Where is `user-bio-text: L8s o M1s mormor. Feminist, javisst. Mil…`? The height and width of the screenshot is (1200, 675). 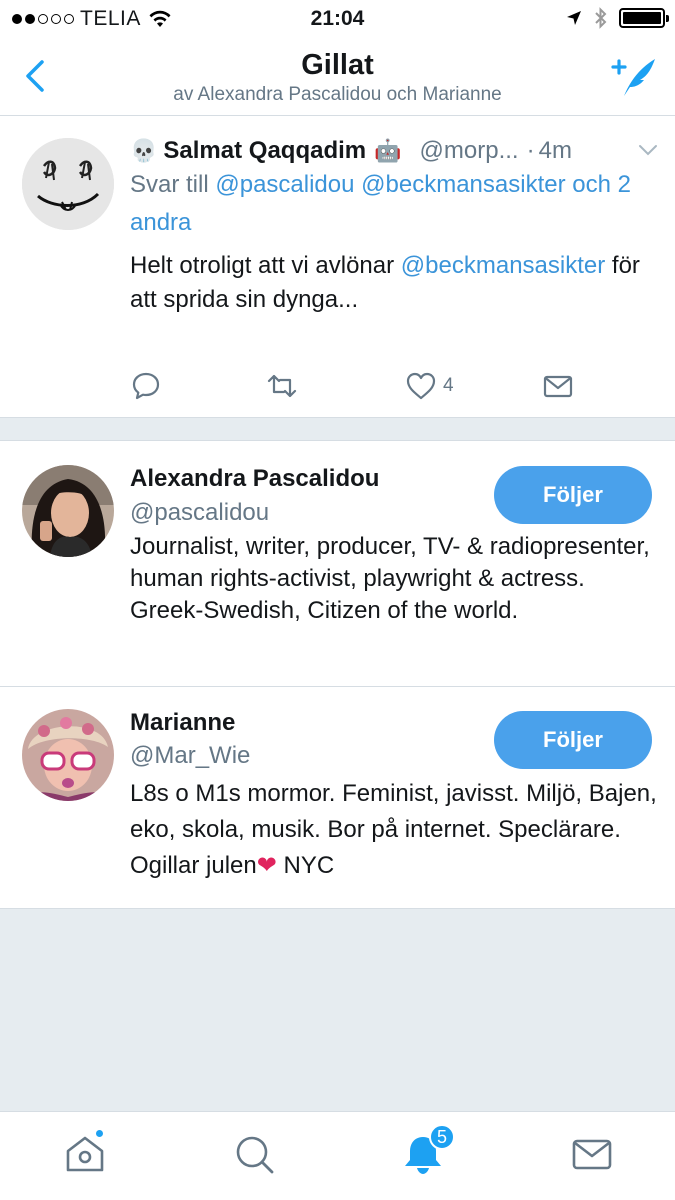
user-bio-text: L8s o M1s mormor. Feminist, javisst. Mil… is located at coordinates (393, 829).